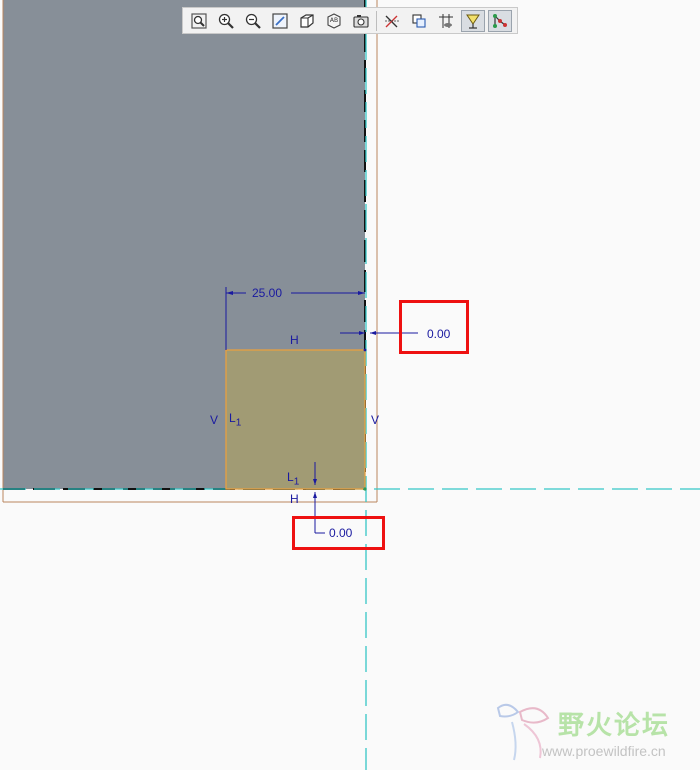  I want to click on vertex-top-right, so click(365, 350).